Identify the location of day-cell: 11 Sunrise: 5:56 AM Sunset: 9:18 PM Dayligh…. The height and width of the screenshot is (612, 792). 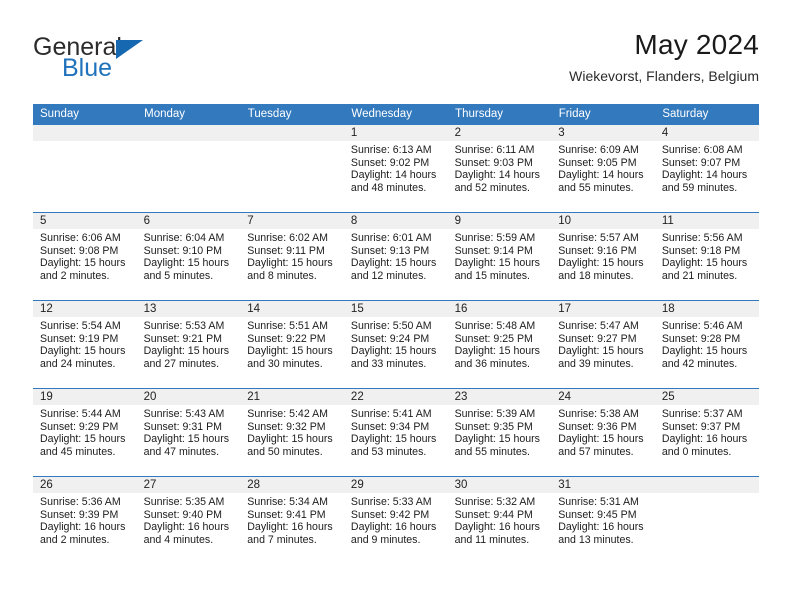
(706, 256).